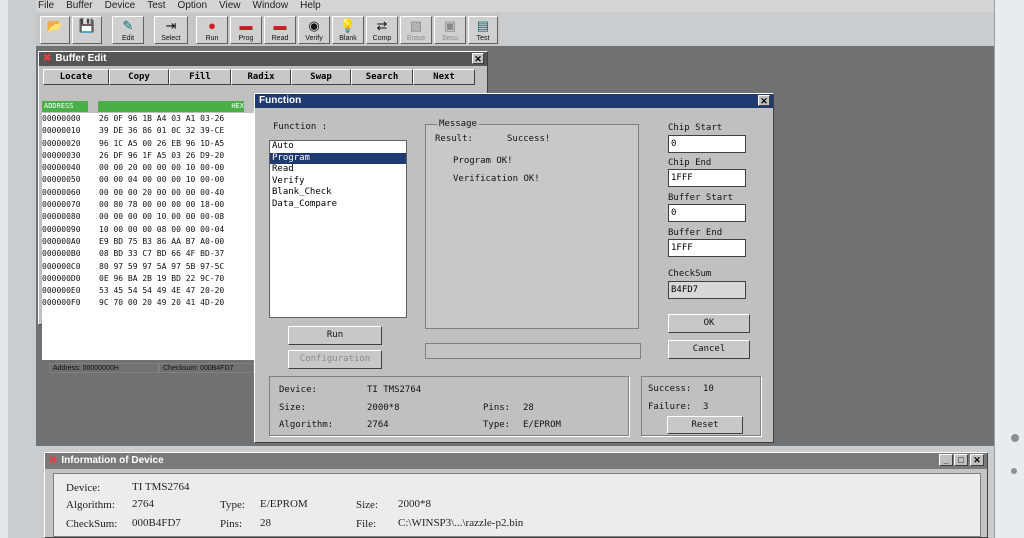 The width and height of the screenshot is (1024, 538). Describe the element at coordinates (1009, 269) in the screenshot. I see `monitor-bezel-right` at that location.